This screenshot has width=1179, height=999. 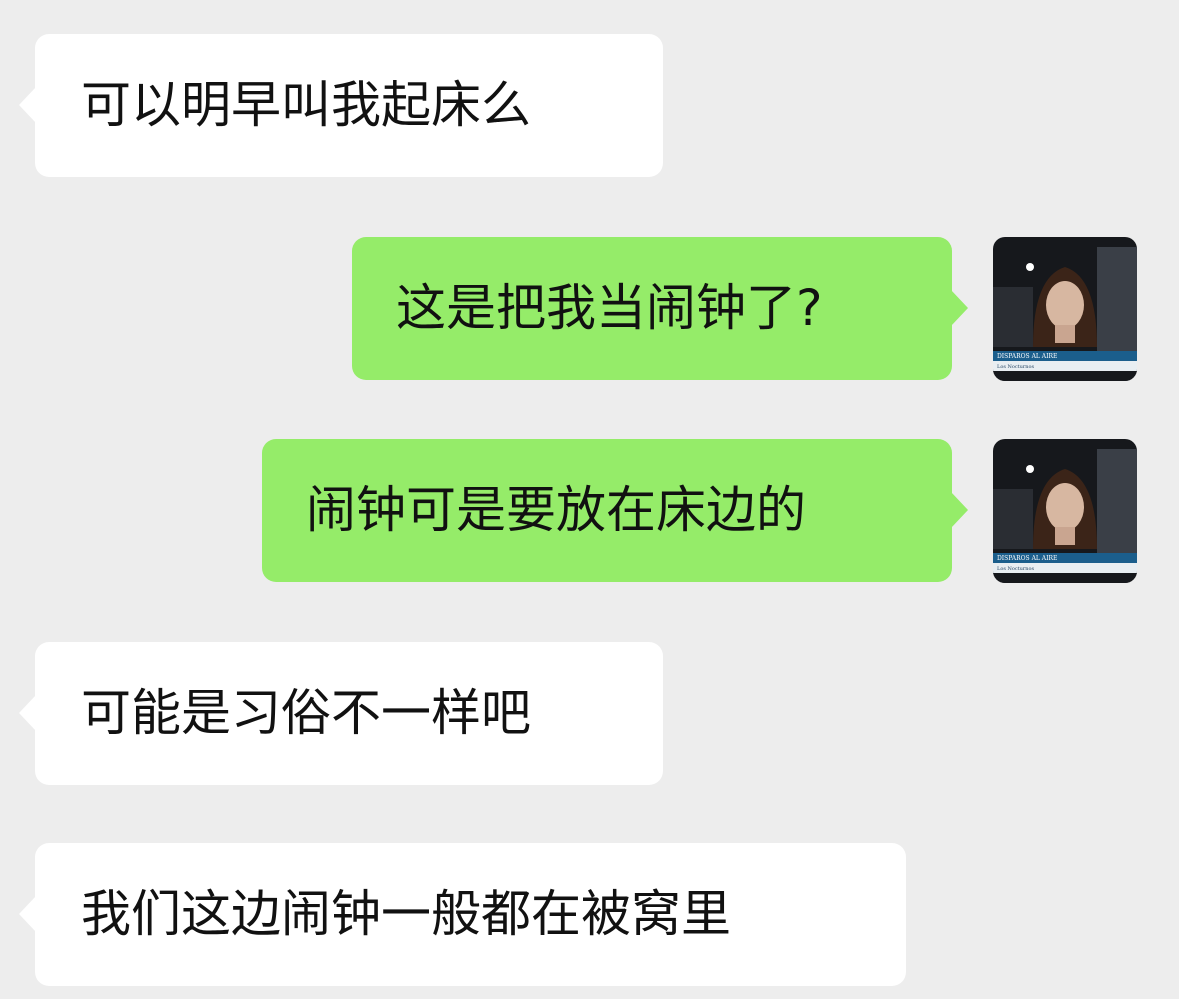 I want to click on message-bubble-received: 我们这边闹钟一般都在被窝里, so click(x=462, y=914).